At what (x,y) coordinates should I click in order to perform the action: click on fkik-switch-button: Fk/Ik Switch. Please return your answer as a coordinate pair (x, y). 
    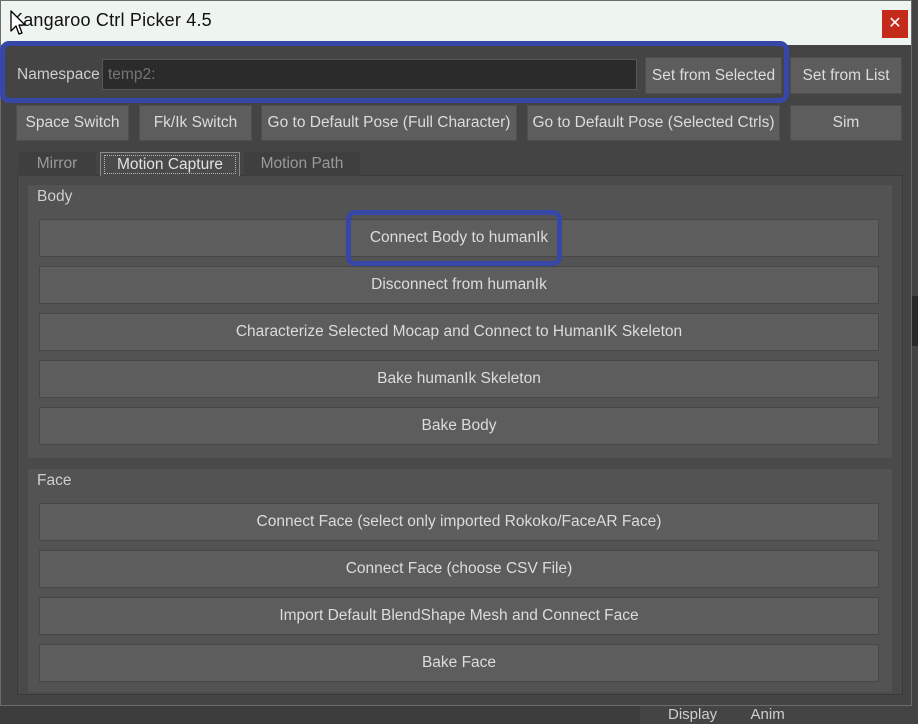
    Looking at the image, I should click on (195, 123).